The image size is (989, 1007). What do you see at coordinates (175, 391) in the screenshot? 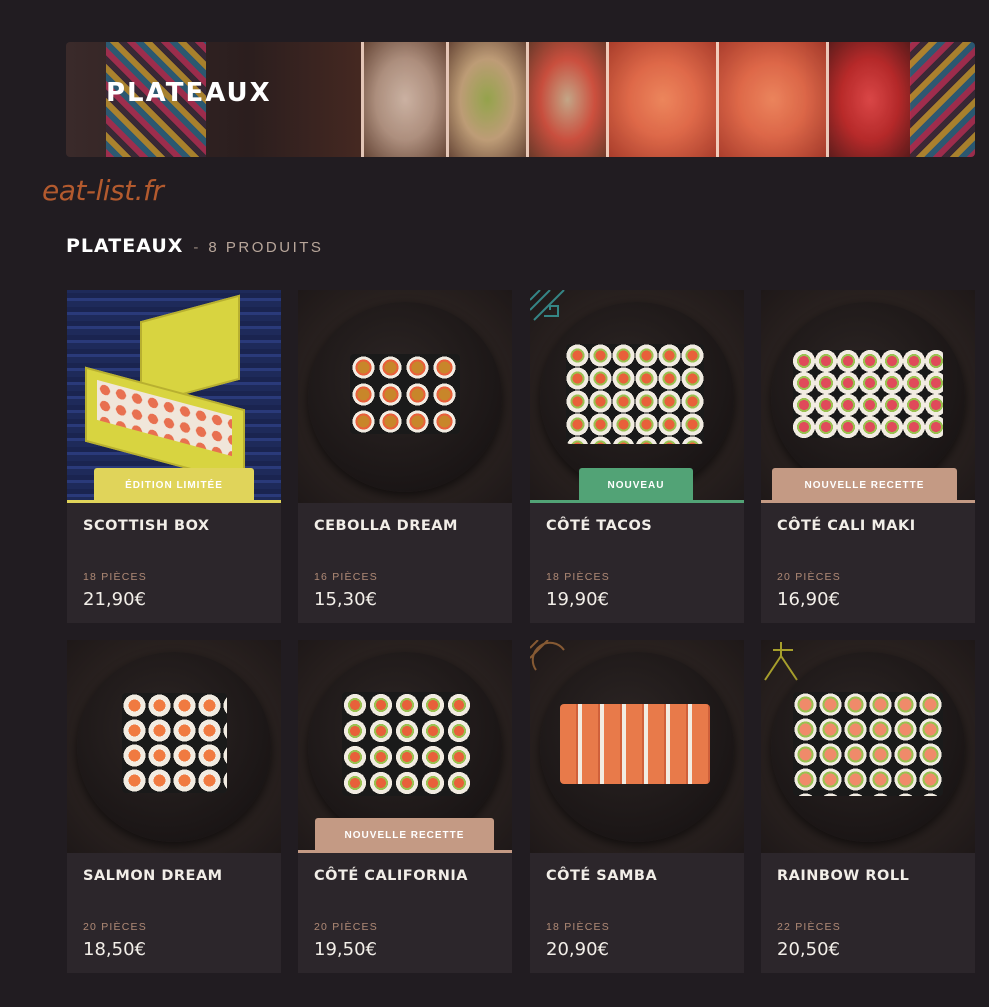
I see `gift-box-image` at bounding box center [175, 391].